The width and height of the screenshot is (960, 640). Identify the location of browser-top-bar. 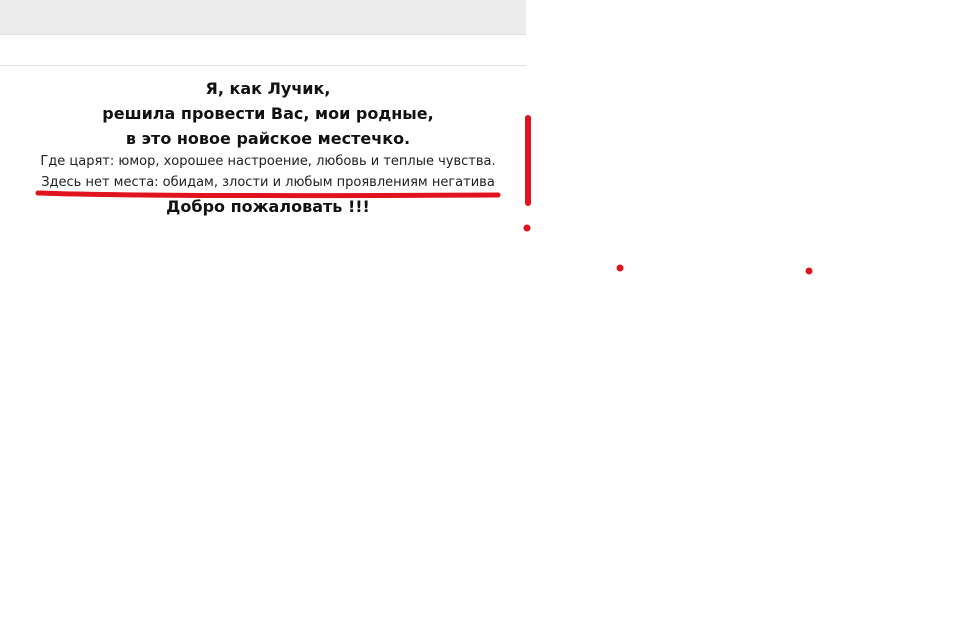
(263, 17).